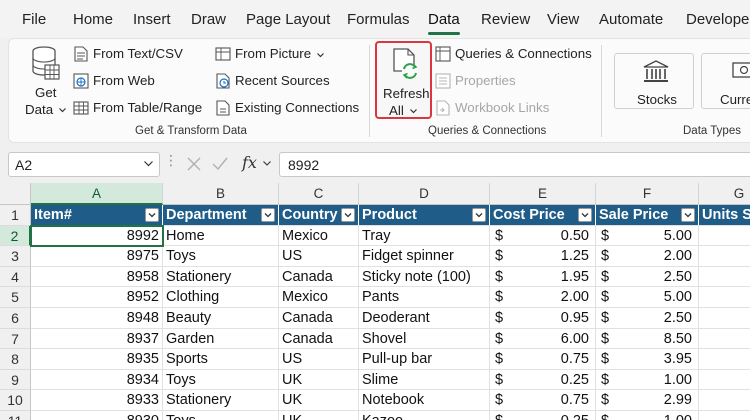 This screenshot has height=420, width=750. Describe the element at coordinates (97, 297) in the screenshot. I see `table-cell: 8952` at that location.